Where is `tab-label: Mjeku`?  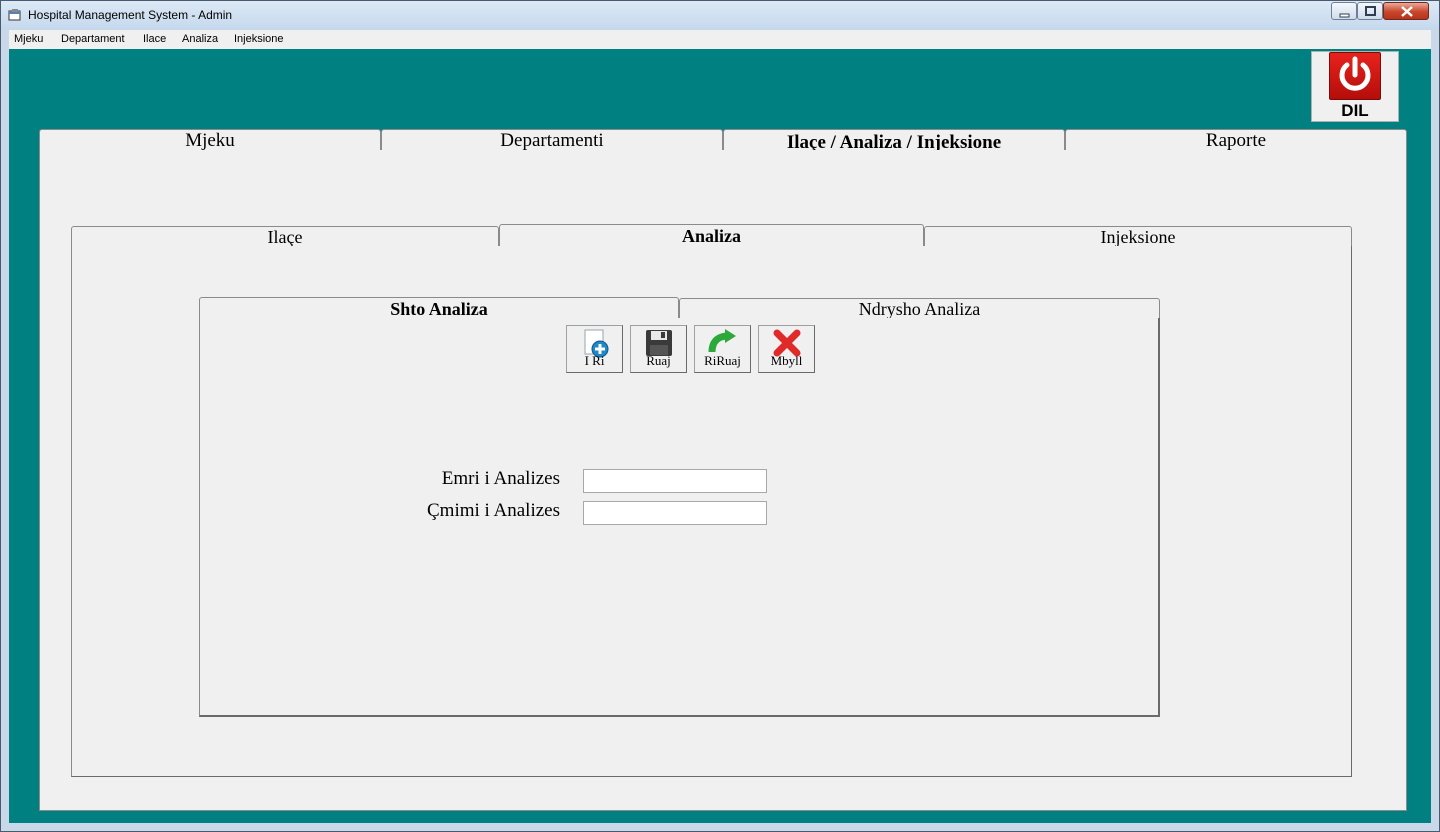
tab-label: Mjeku is located at coordinates (210, 140).